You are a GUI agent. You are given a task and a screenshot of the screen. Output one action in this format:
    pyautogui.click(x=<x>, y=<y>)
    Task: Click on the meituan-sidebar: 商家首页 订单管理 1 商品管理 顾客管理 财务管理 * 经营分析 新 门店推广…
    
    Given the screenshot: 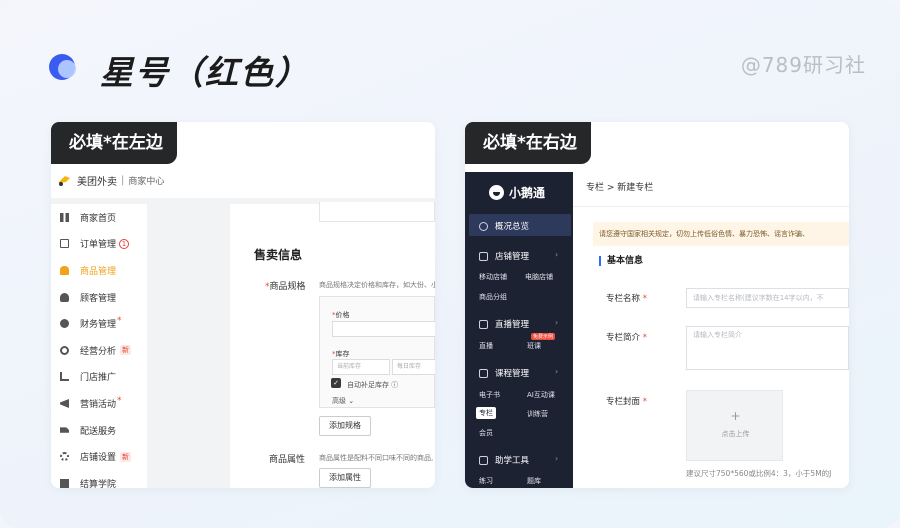 What is the action you would take?
    pyautogui.click(x=99, y=346)
    